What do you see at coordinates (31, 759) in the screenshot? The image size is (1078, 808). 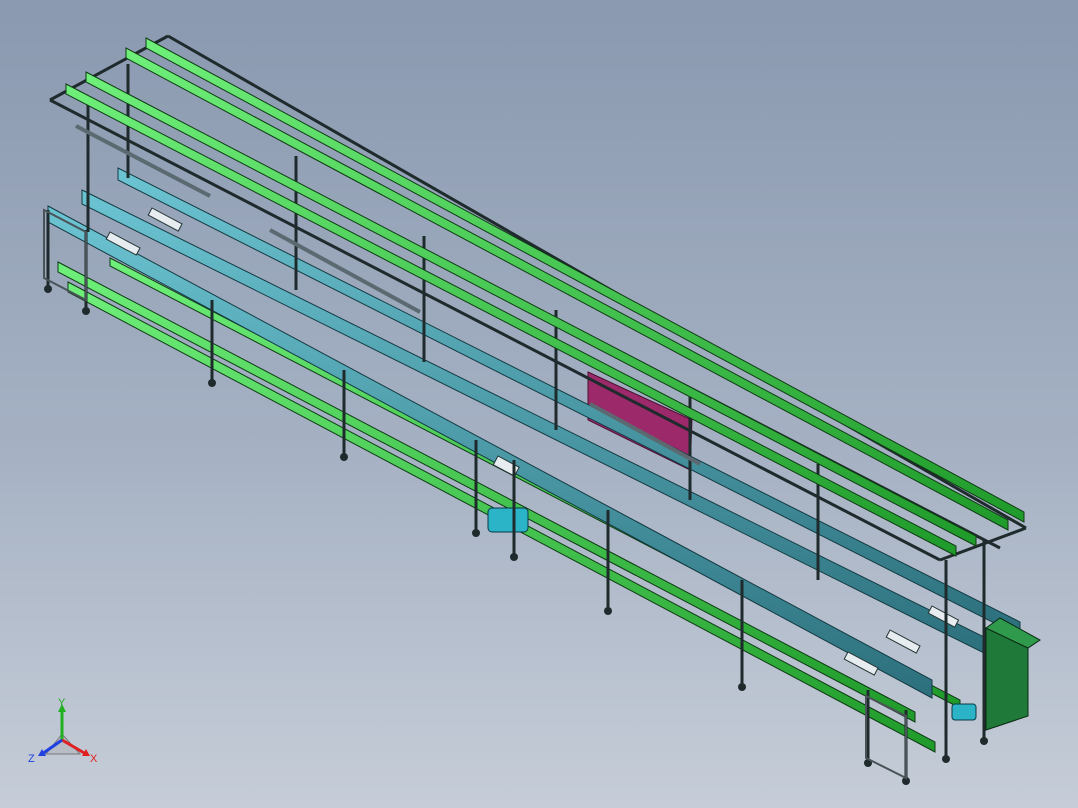 I see `z-axis-label: Z` at bounding box center [31, 759].